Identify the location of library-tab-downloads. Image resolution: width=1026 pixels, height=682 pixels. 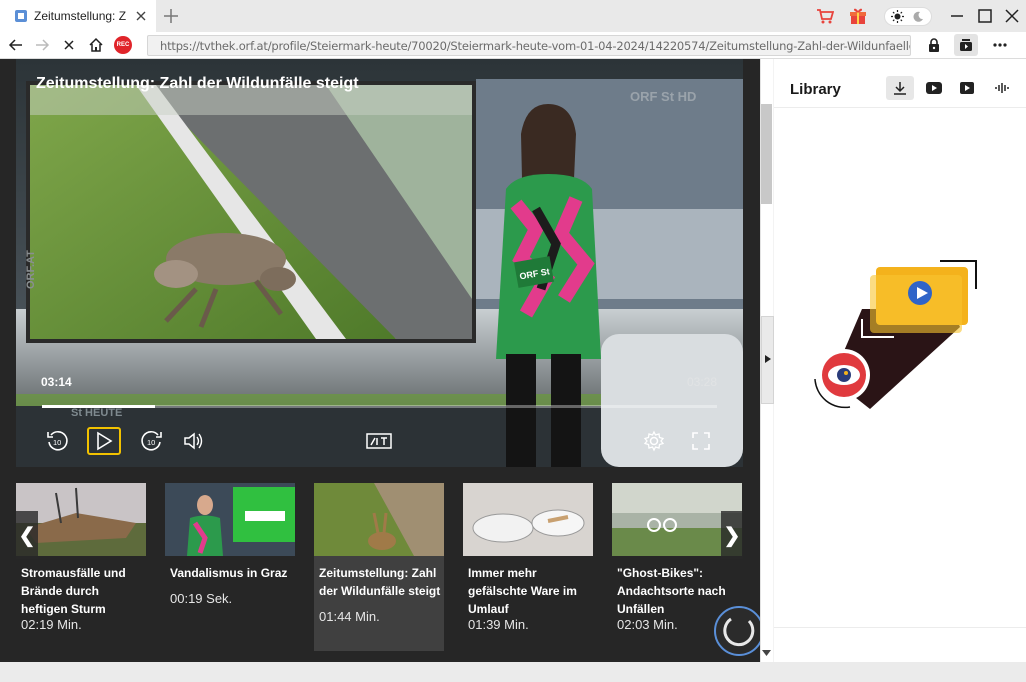
(900, 88).